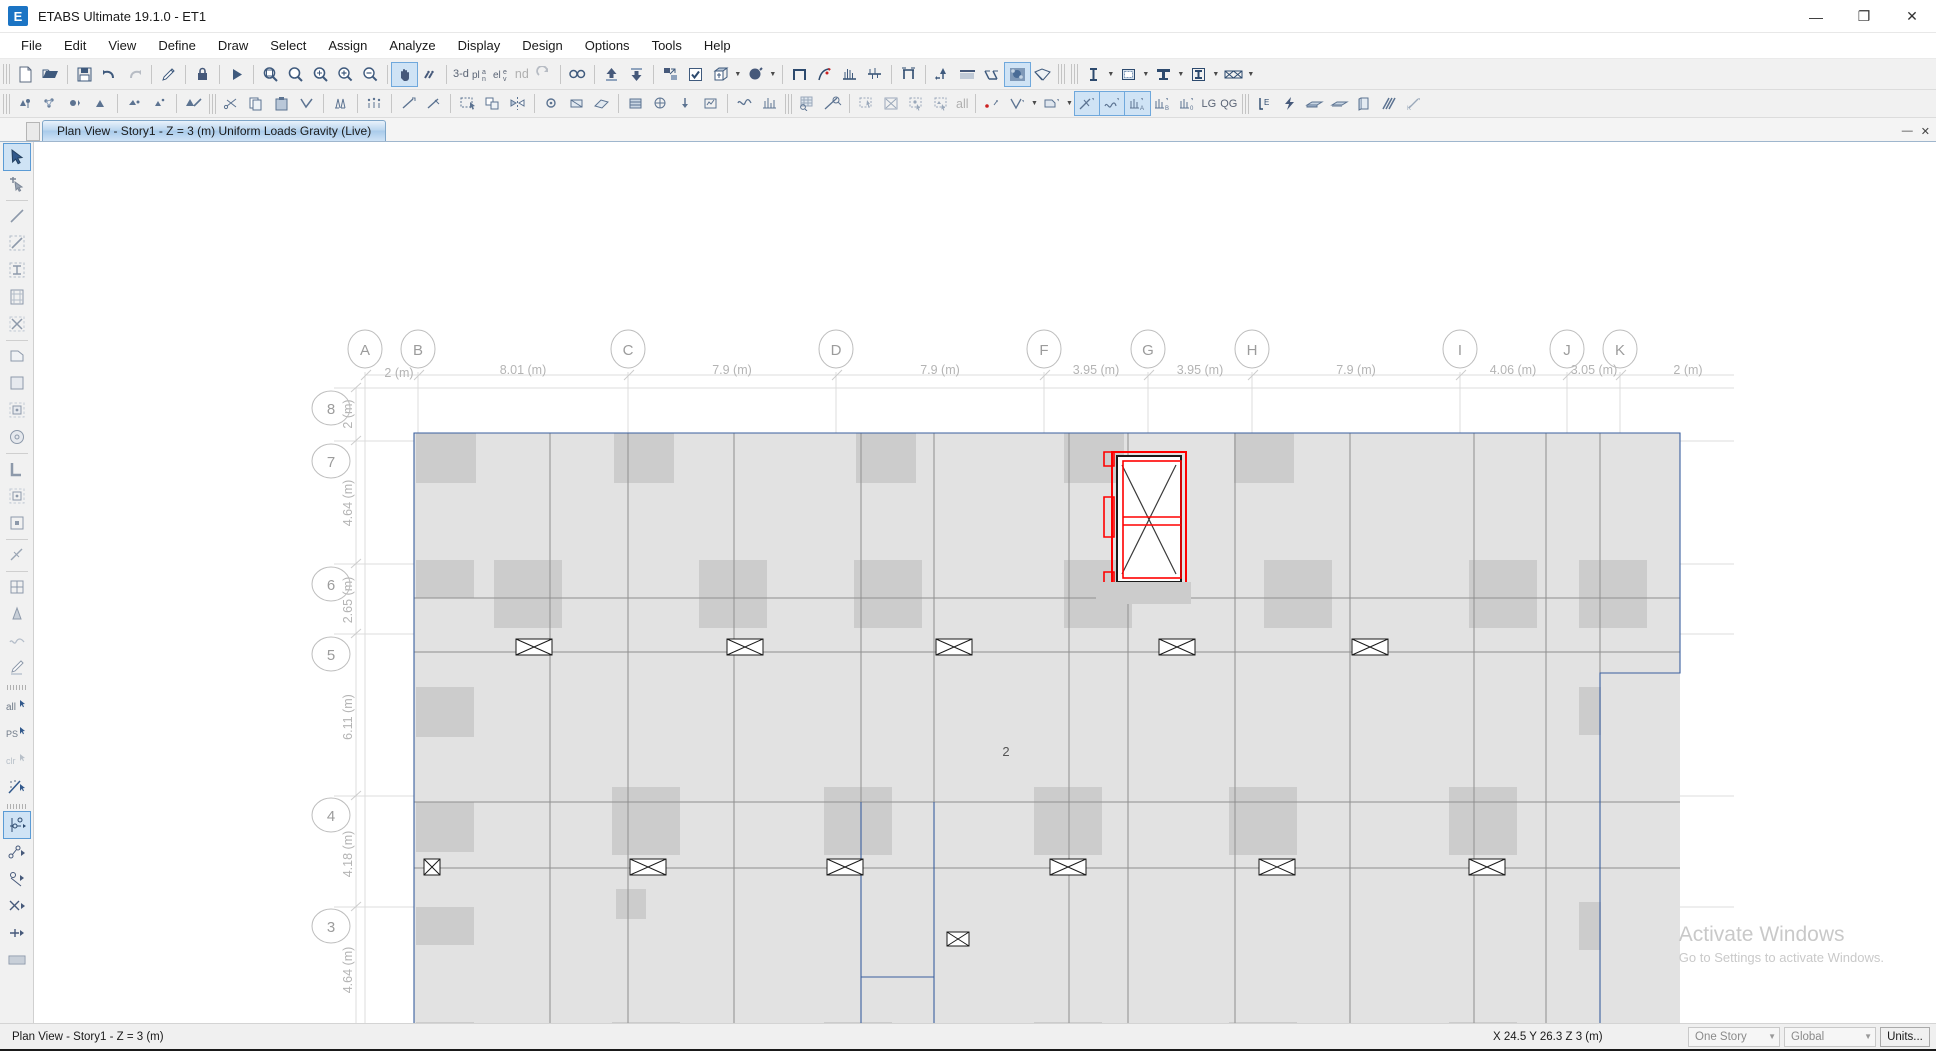 The image size is (1936, 1056). Describe the element at coordinates (75, 103) in the screenshot. I see `snap-midpoint-icon` at that location.